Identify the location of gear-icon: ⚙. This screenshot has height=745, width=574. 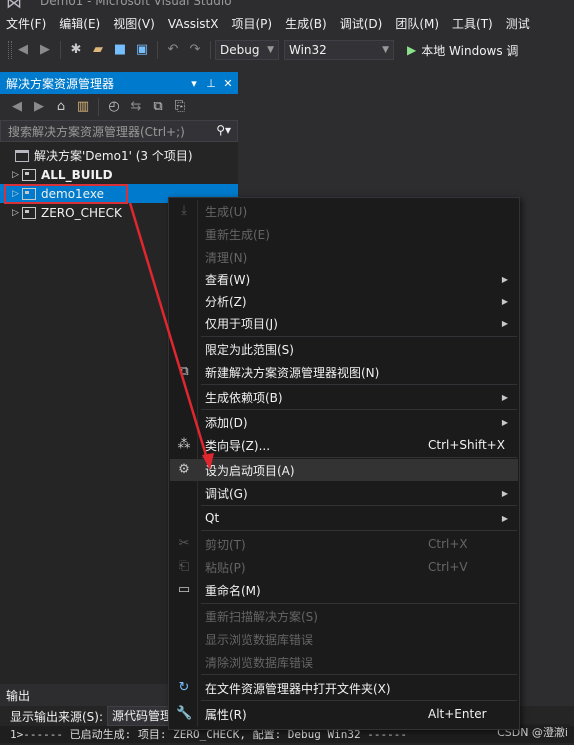
(184, 469).